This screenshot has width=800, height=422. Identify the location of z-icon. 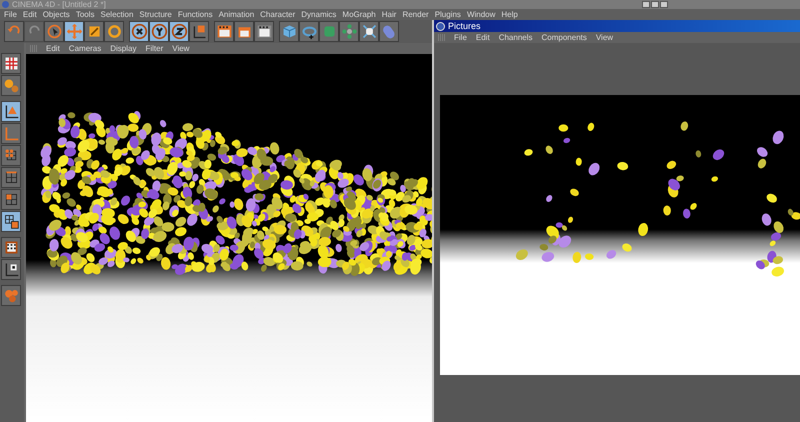
(179, 31).